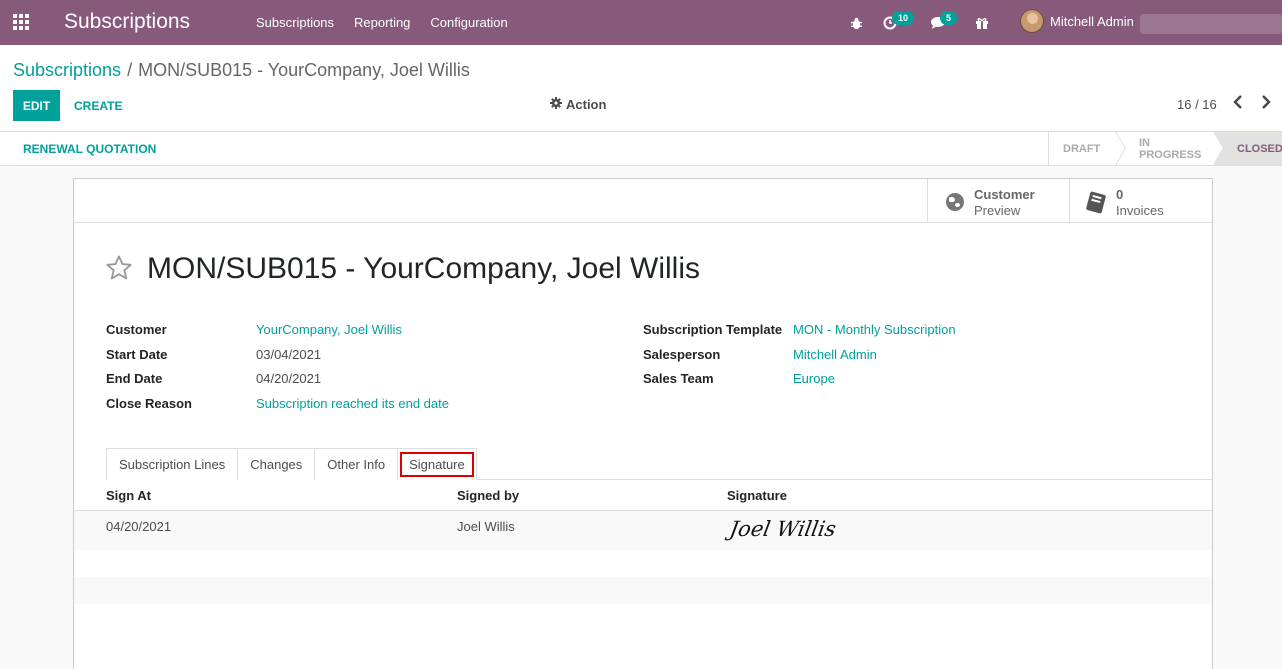  What do you see at coordinates (682, 354) in the screenshot?
I see `salesperson-label: Salesperson` at bounding box center [682, 354].